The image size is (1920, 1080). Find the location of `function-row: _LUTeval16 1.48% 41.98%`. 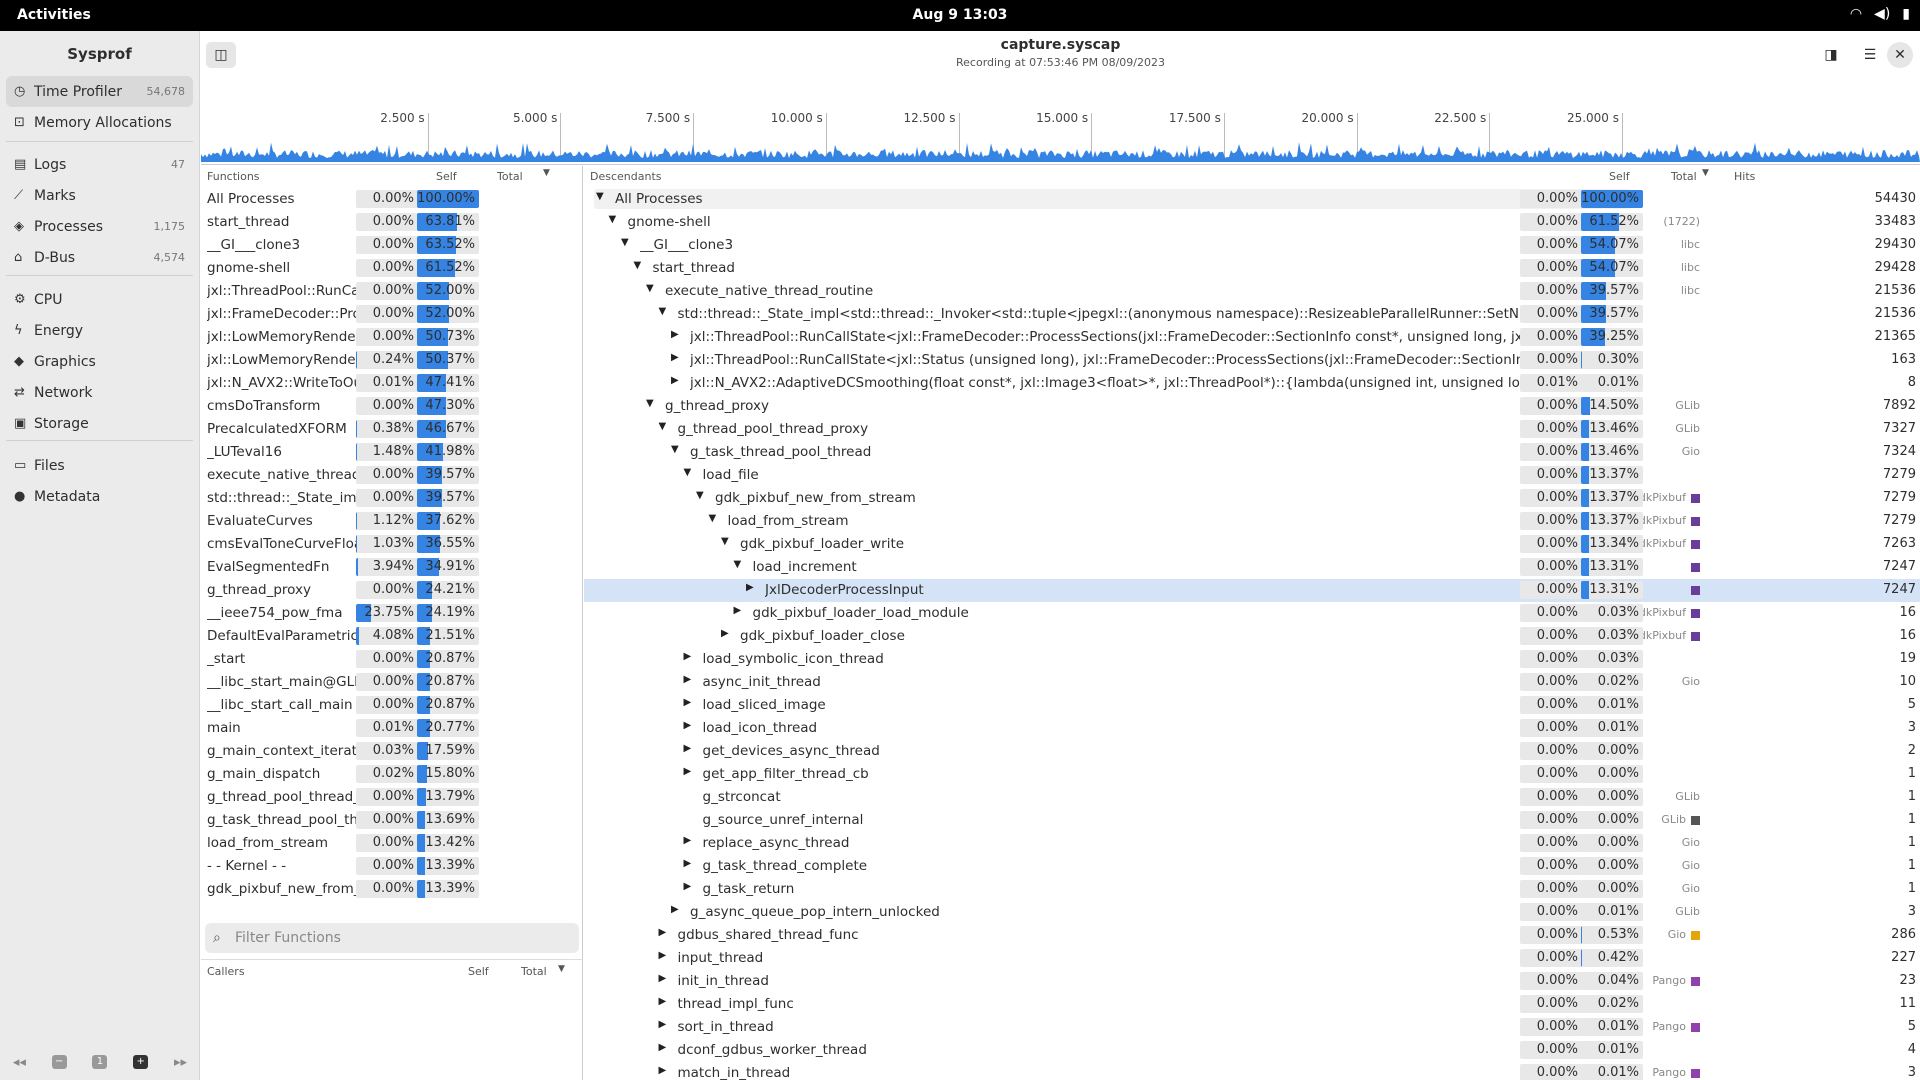

function-row: _LUTeval16 1.48% 41.98% is located at coordinates (392, 452).